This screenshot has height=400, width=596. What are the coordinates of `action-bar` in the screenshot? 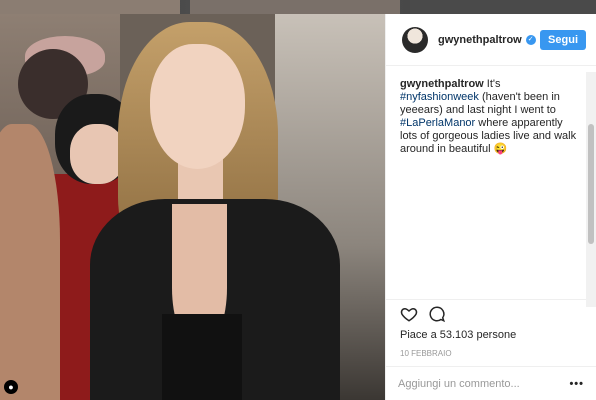 It's located at (491, 313).